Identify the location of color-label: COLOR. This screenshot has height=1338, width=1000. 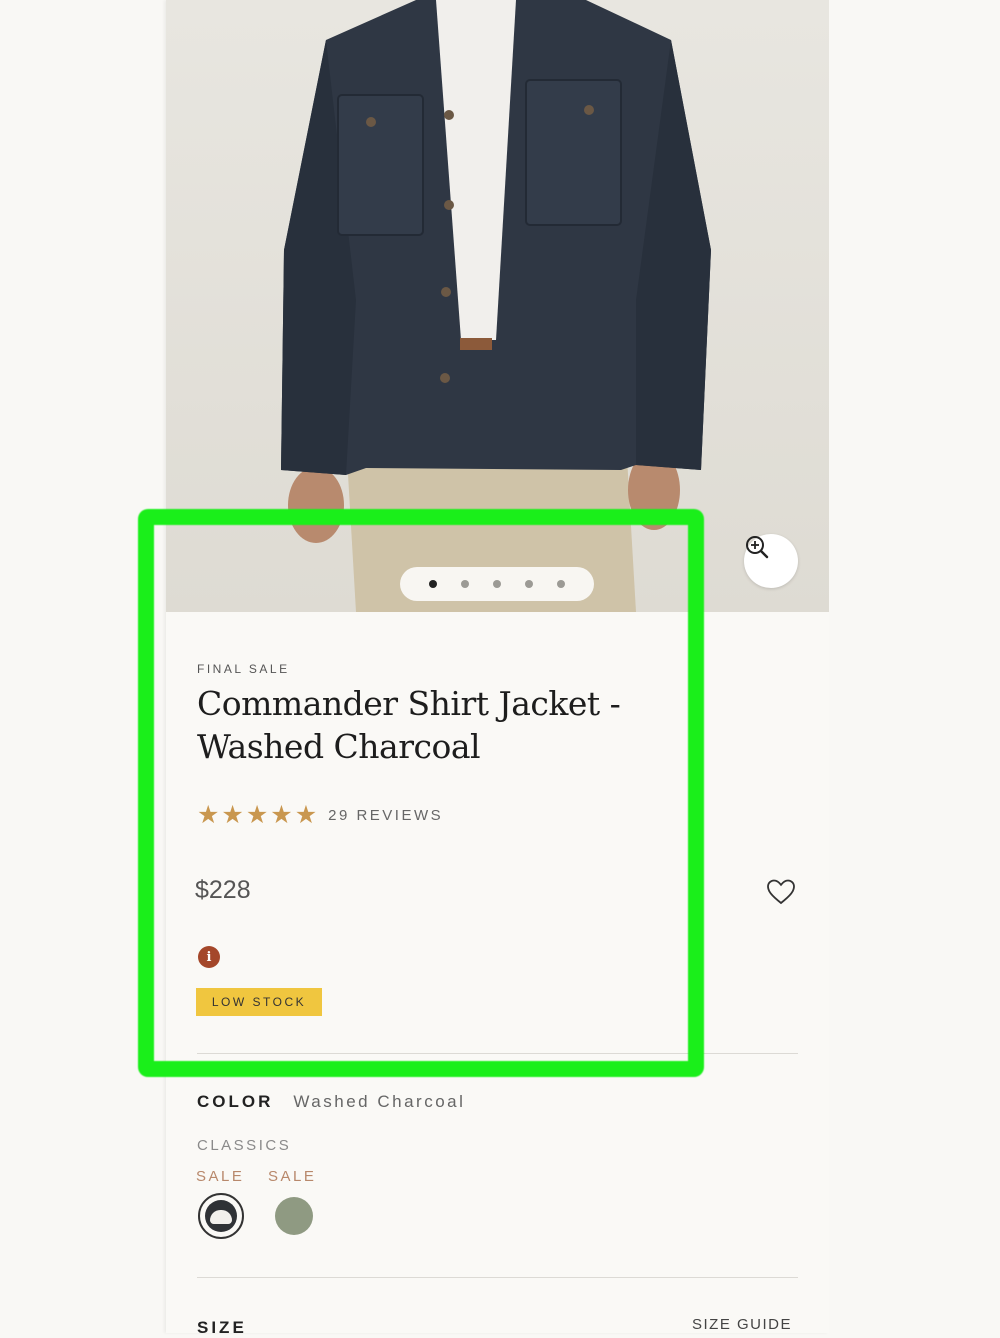
(235, 1101).